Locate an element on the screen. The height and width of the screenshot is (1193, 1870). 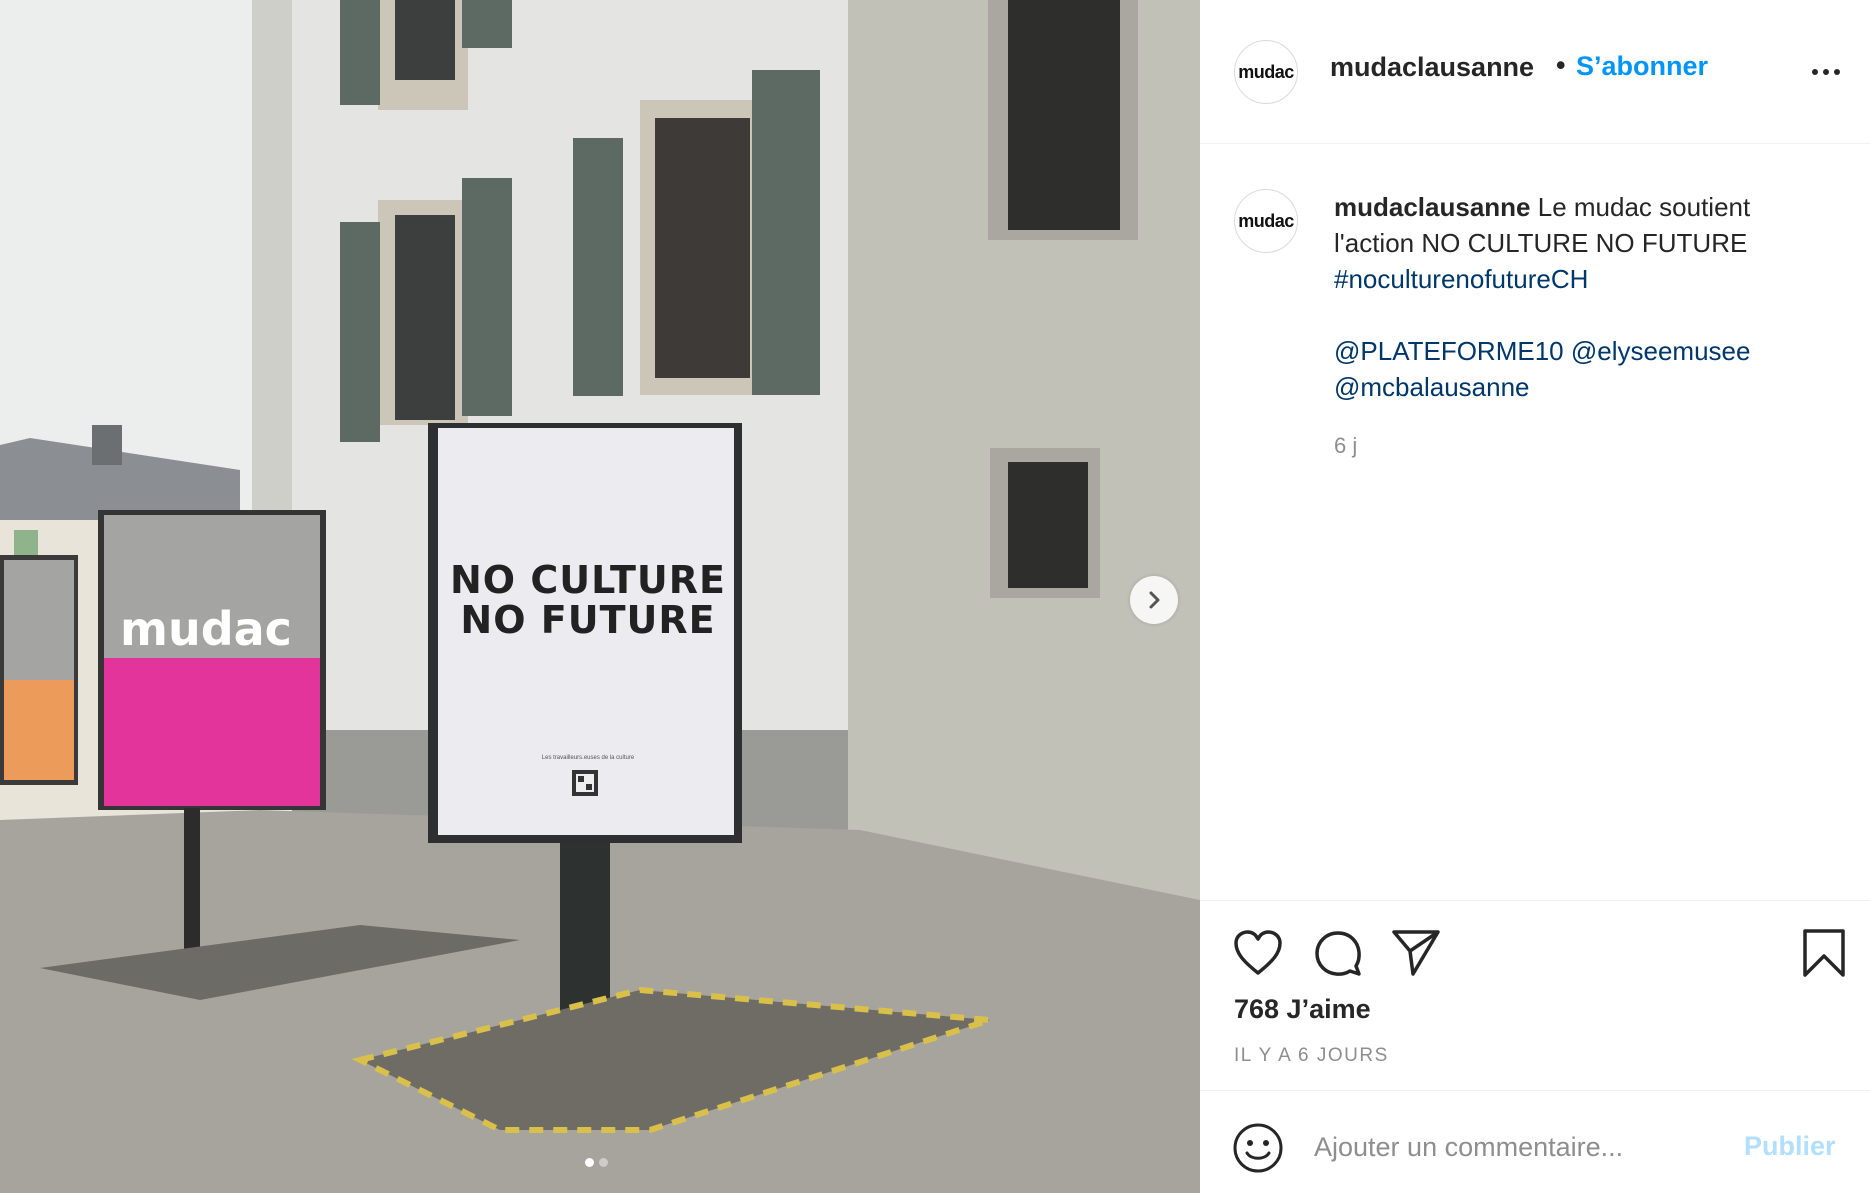
like-count: 768 J’aime is located at coordinates (1302, 1009).